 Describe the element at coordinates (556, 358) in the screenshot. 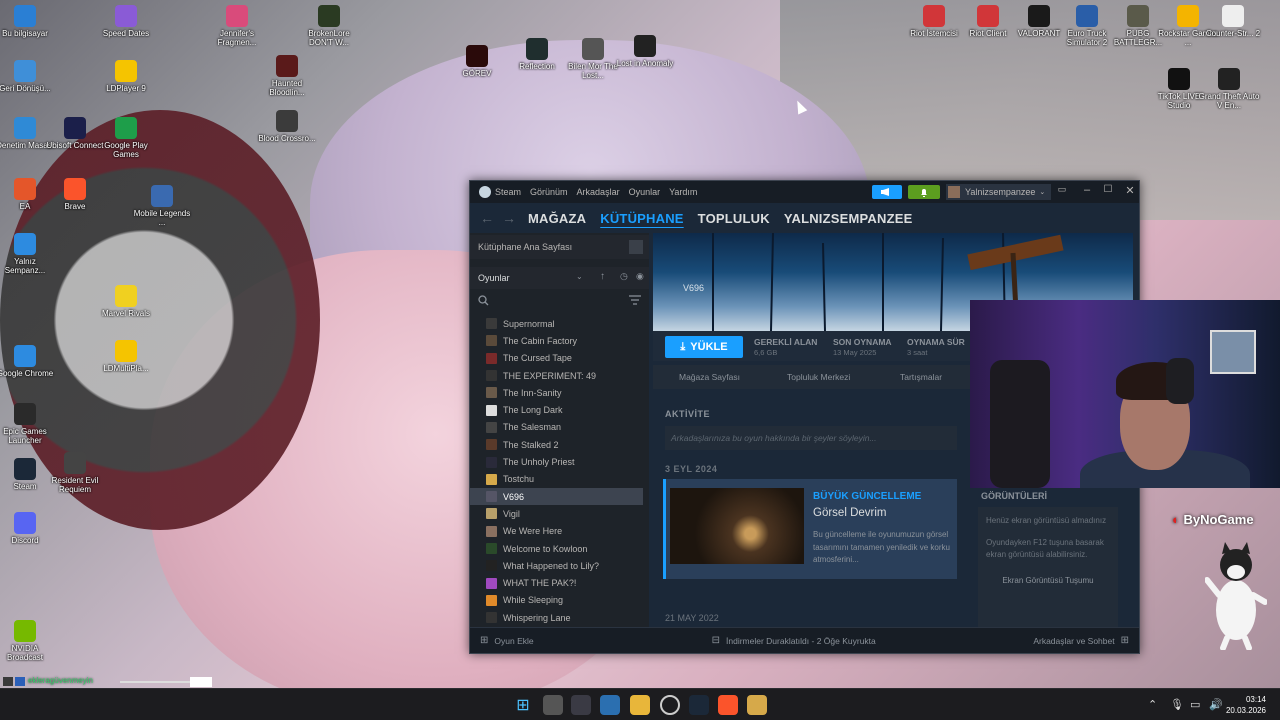

I see `game-list-item: The Cursed Tape` at that location.